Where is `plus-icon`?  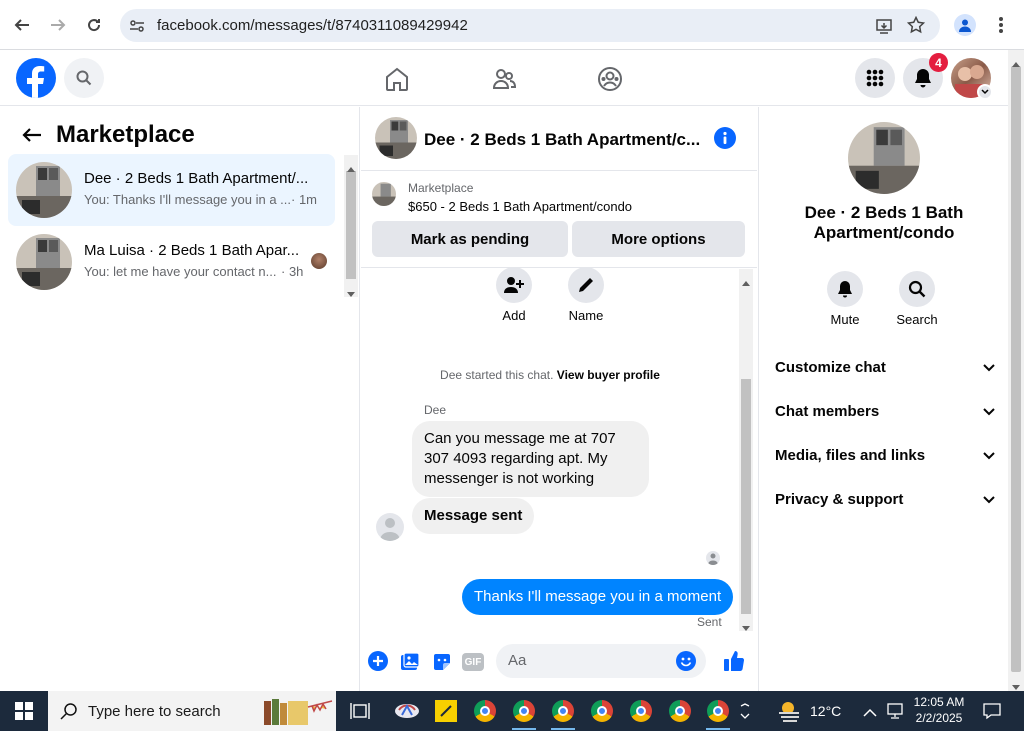 plus-icon is located at coordinates (378, 661).